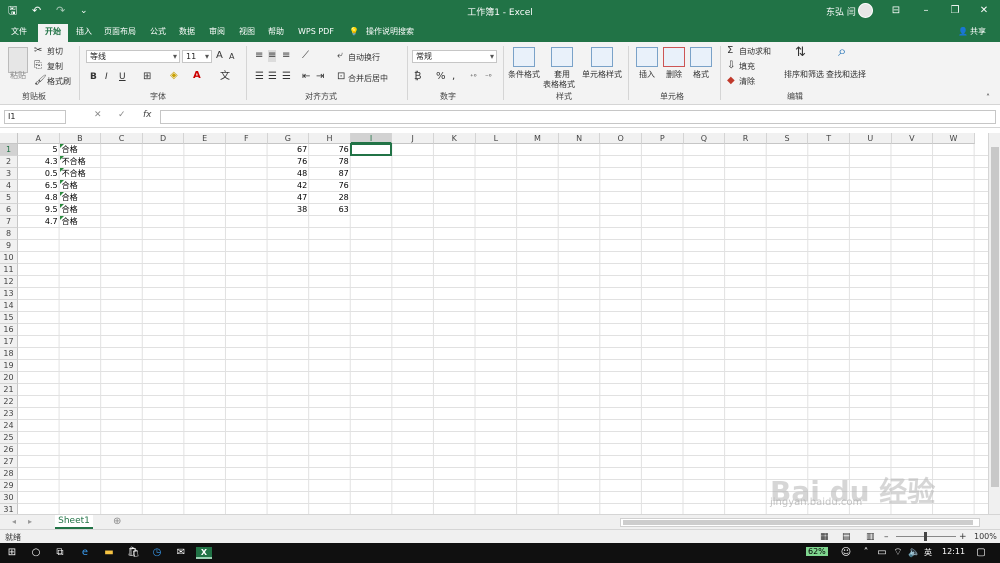 The image size is (1000, 563). Describe the element at coordinates (286, 77) in the screenshot. I see `align-right-icon: ☰` at that location.